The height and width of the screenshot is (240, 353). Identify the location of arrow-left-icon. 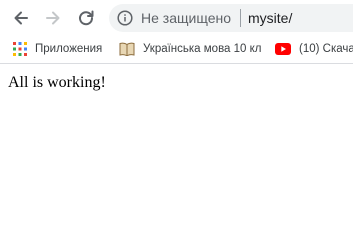
(21, 18).